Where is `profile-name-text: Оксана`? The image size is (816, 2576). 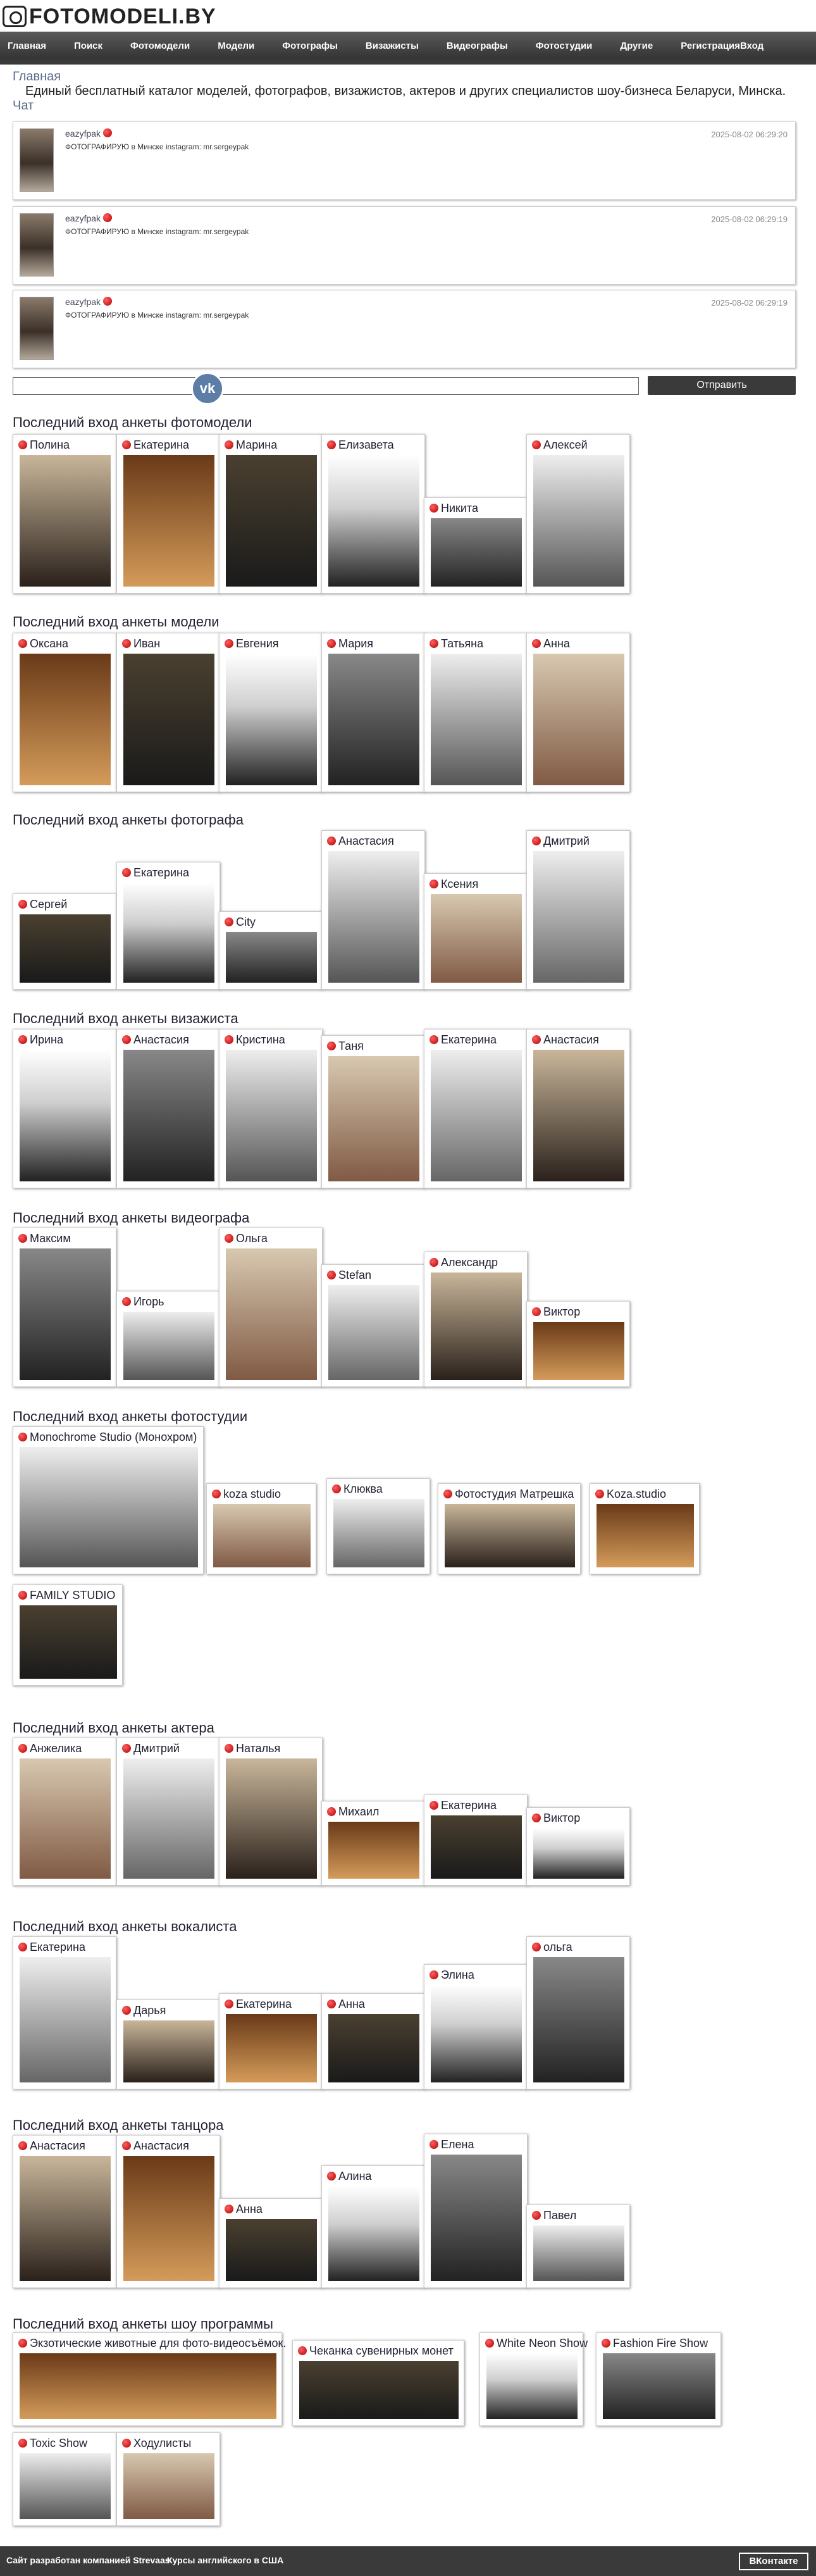 profile-name-text: Оксана is located at coordinates (49, 643).